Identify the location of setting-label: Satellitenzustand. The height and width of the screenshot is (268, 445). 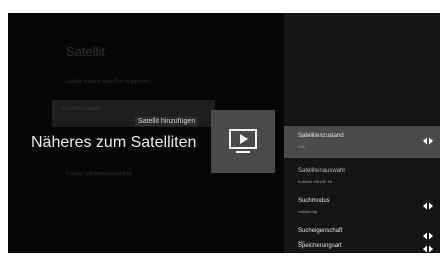
(321, 136).